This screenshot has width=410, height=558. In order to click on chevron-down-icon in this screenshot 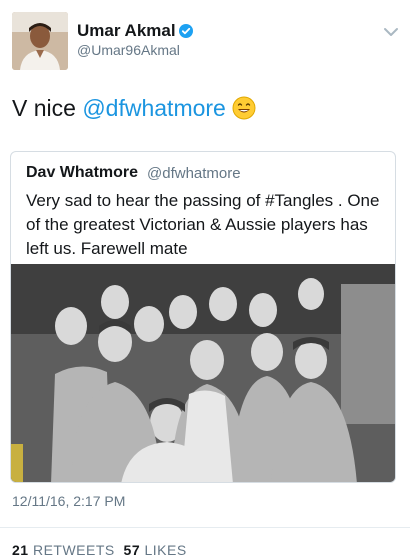, I will do `click(391, 32)`.